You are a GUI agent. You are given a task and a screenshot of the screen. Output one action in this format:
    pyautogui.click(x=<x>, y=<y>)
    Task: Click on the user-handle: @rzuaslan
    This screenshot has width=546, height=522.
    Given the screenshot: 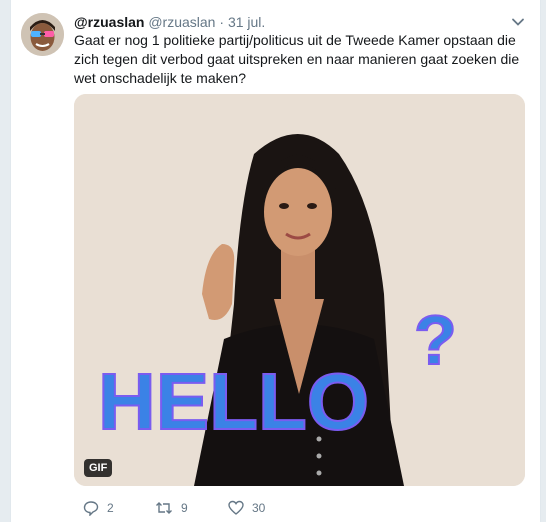 What is the action you would take?
    pyautogui.click(x=181, y=22)
    